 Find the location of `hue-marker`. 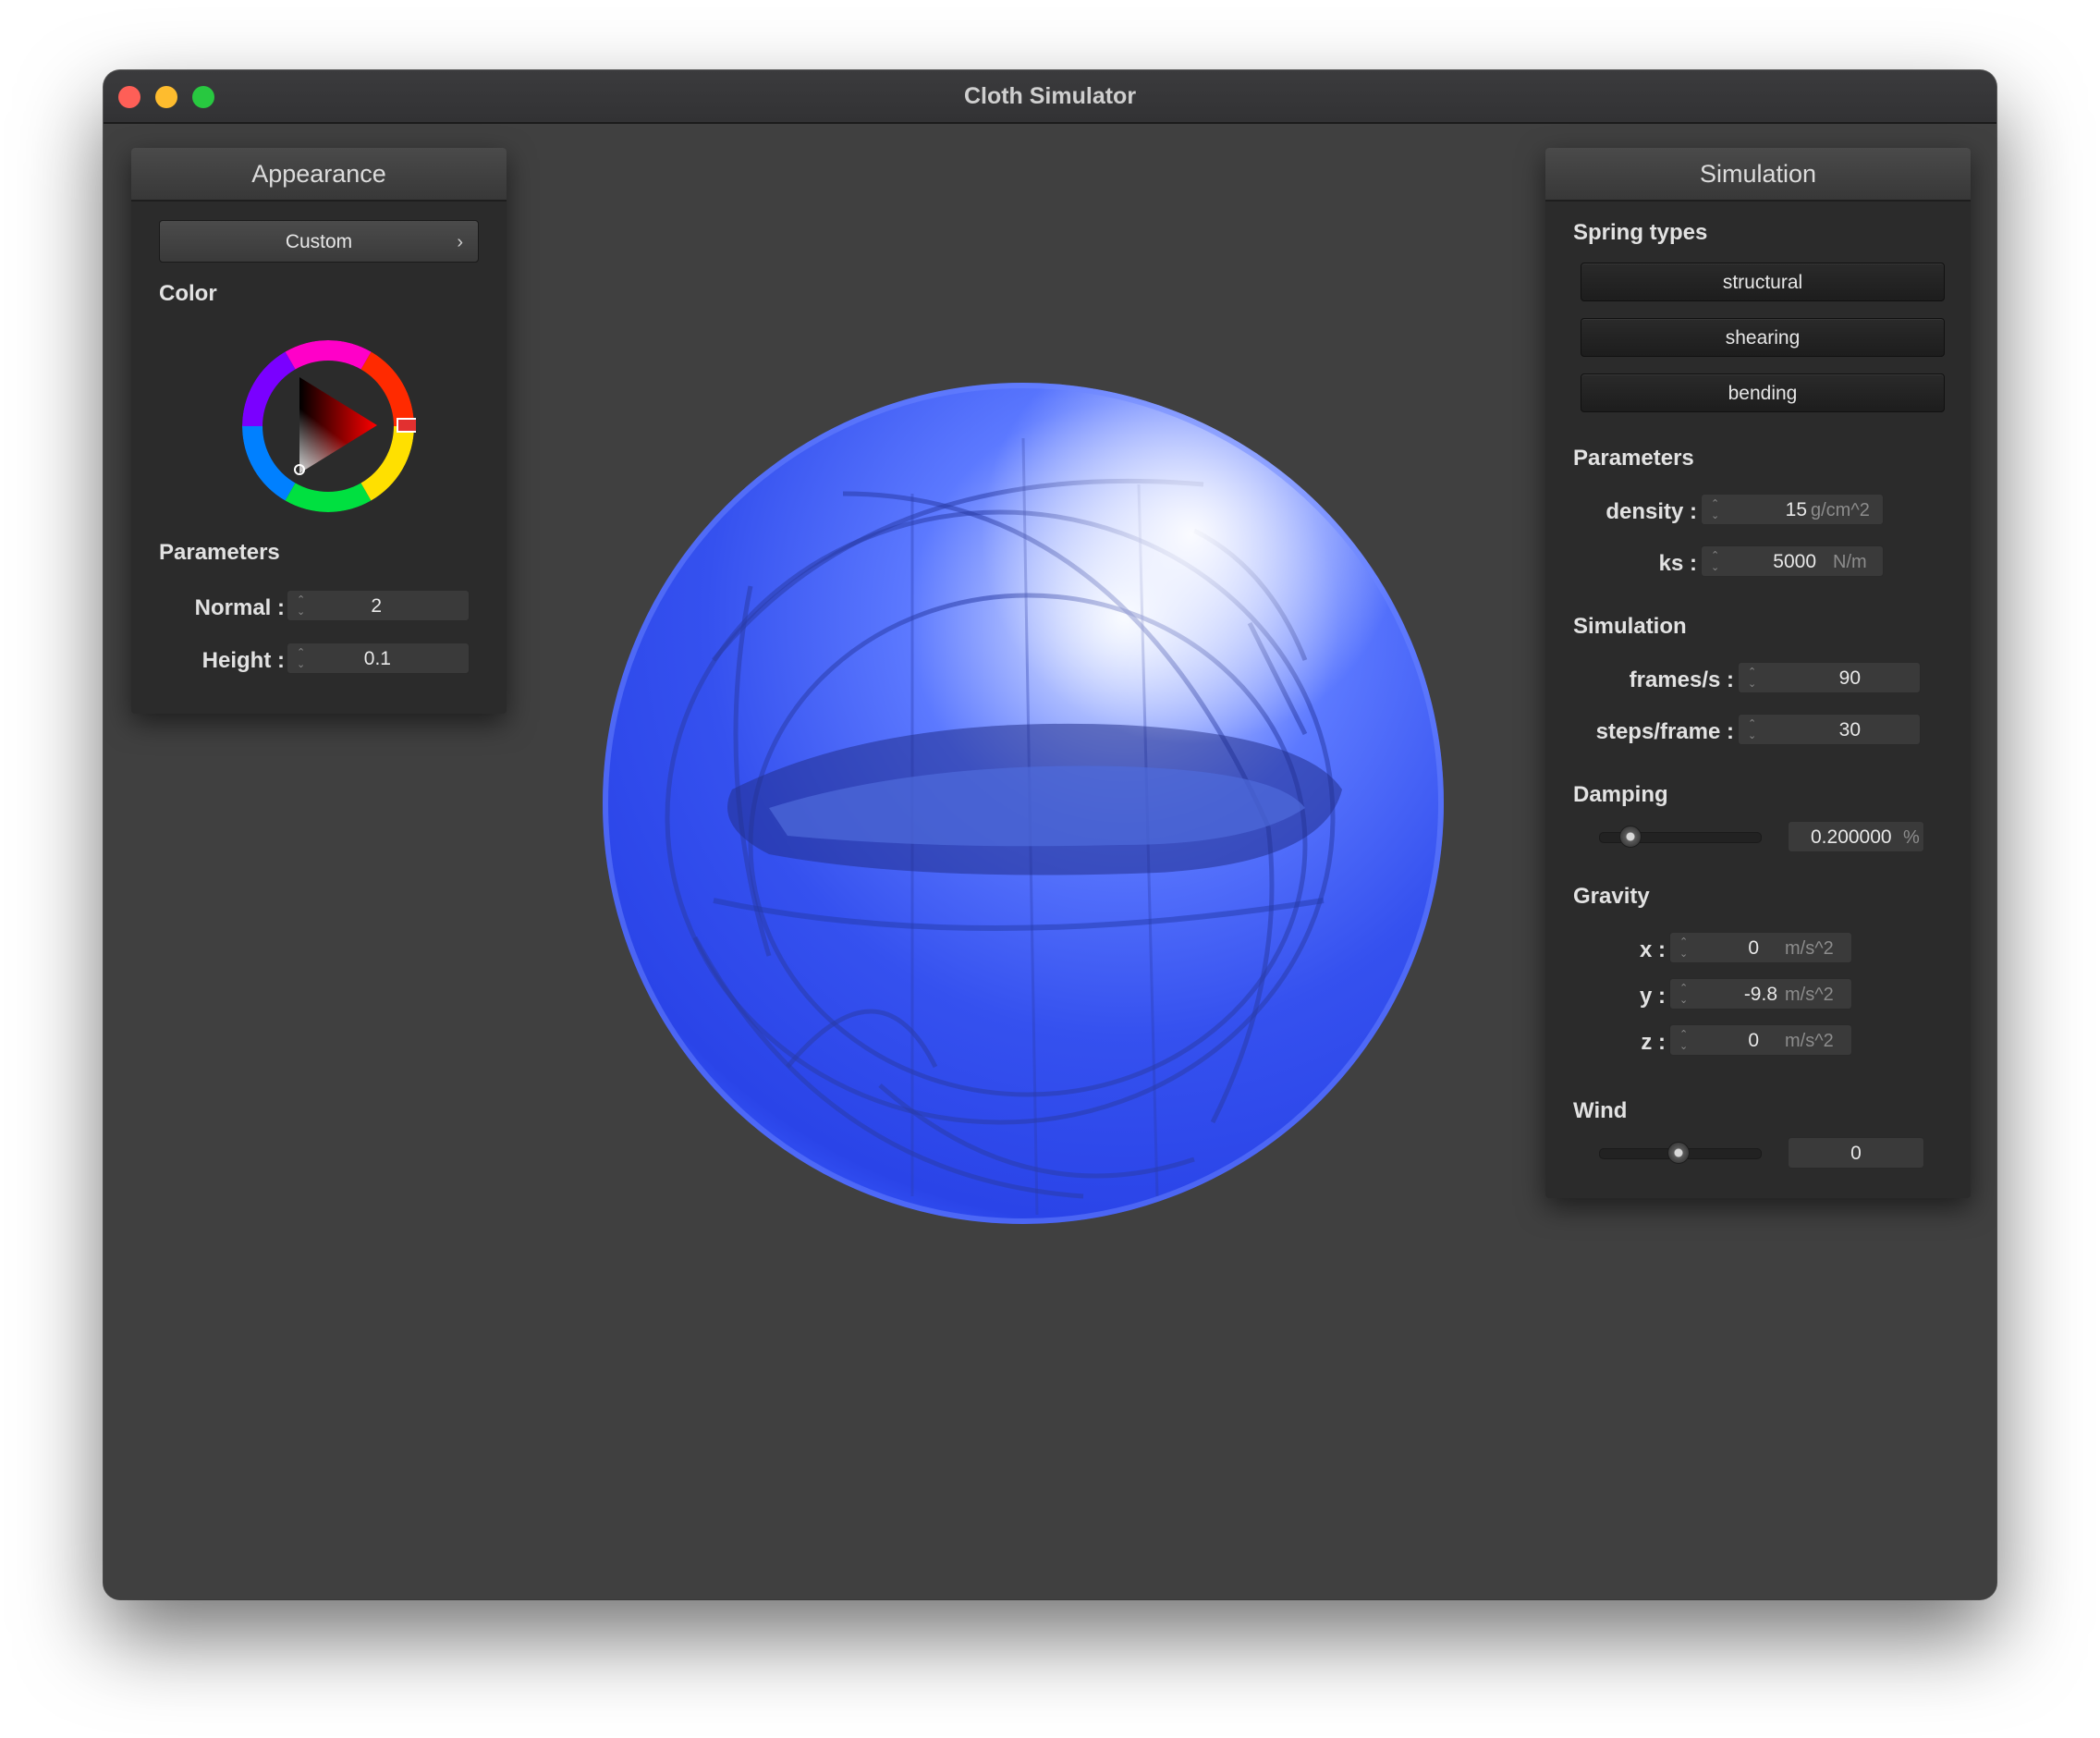

hue-marker is located at coordinates (406, 425).